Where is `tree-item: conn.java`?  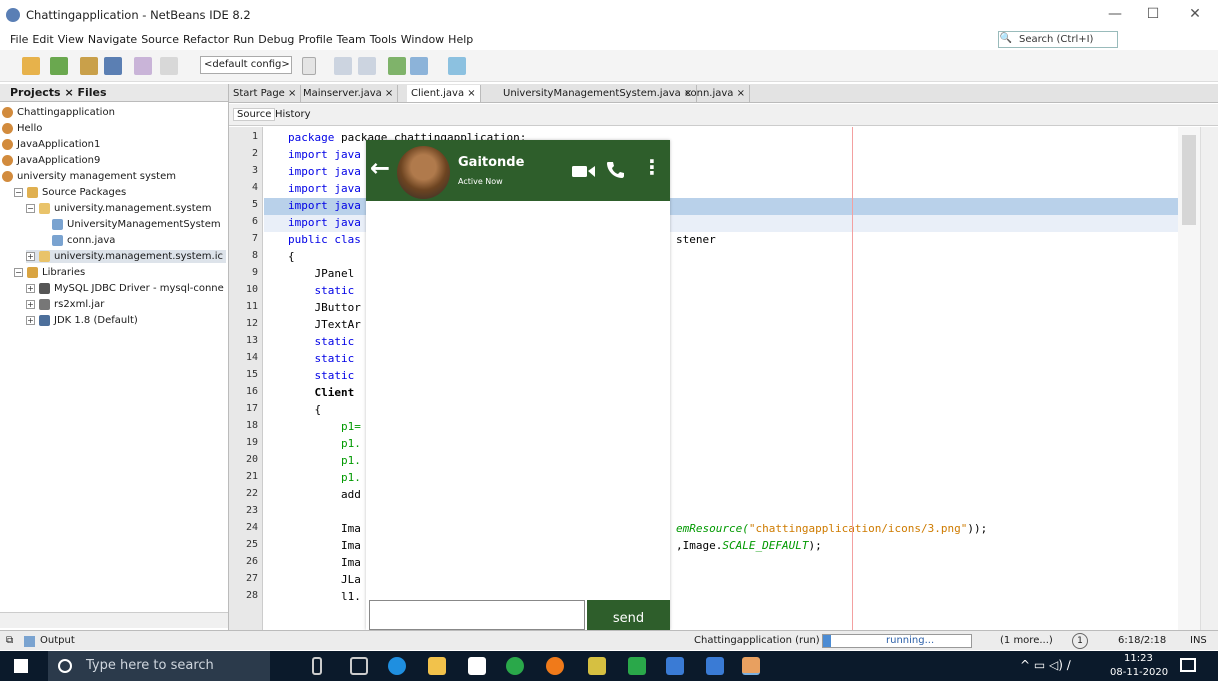 tree-item: conn.java is located at coordinates (83, 240).